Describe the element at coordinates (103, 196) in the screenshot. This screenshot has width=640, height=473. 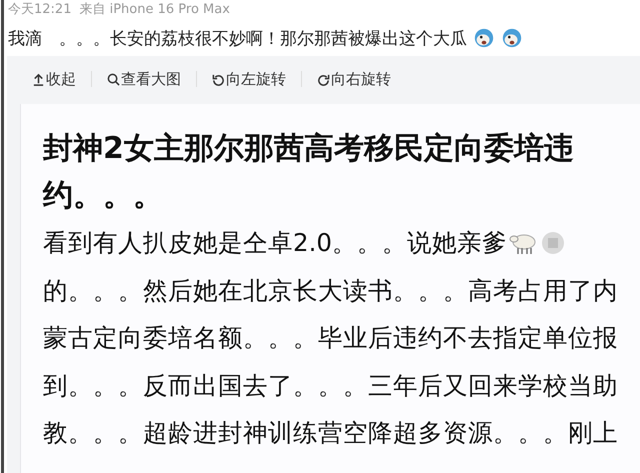
I see `article-title: 约。。。` at that location.